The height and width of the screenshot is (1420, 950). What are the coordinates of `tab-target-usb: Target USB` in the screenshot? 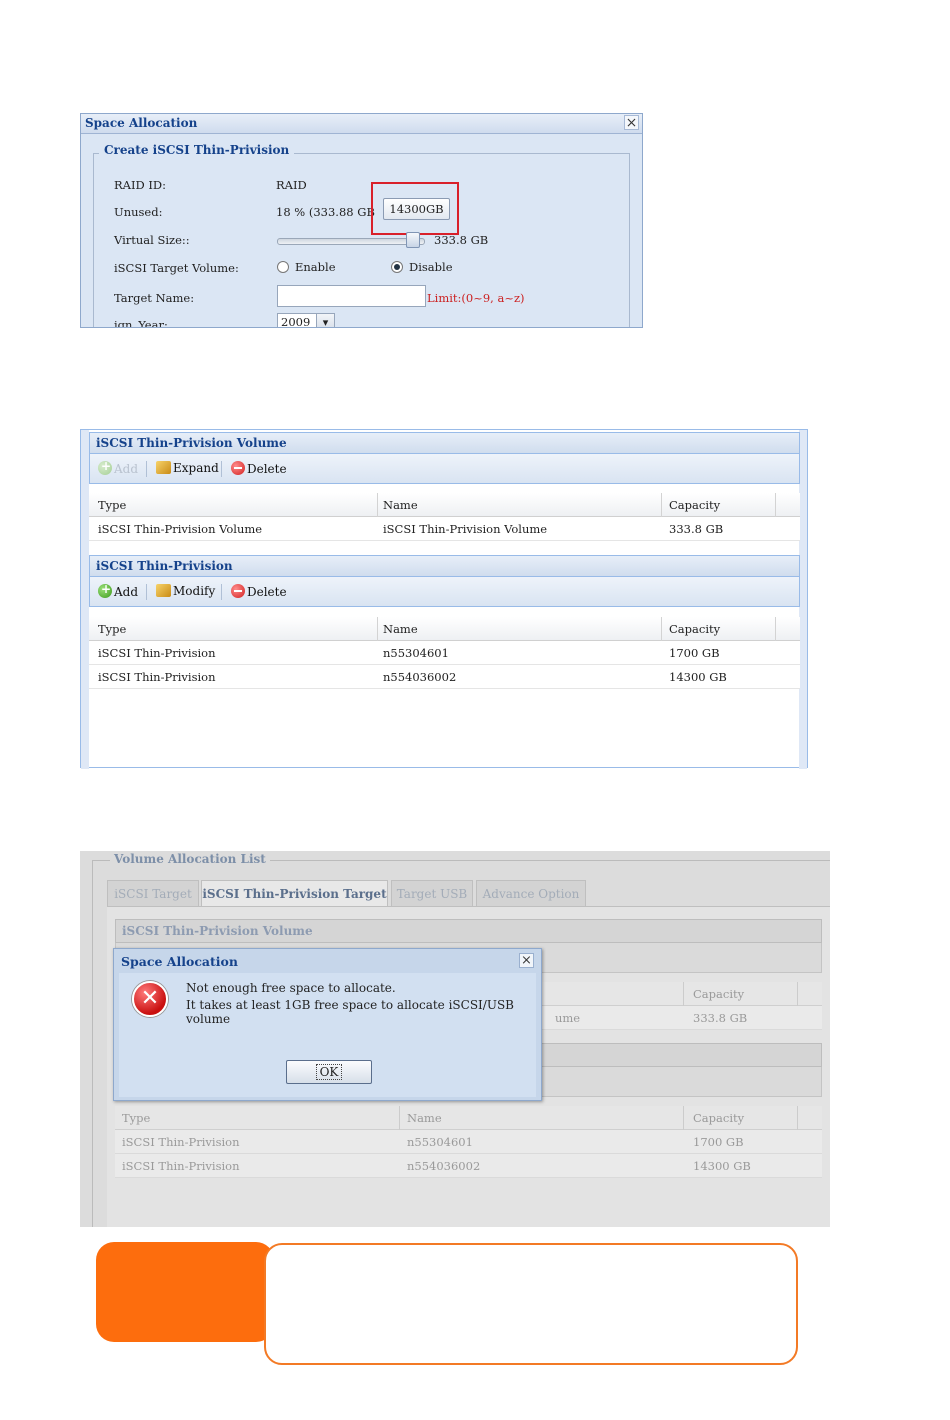 It's located at (432, 893).